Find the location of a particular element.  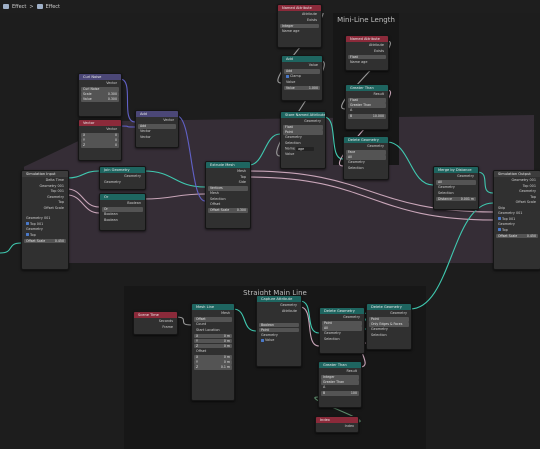

start-y-field: Y0 m is located at coordinates (213, 341).